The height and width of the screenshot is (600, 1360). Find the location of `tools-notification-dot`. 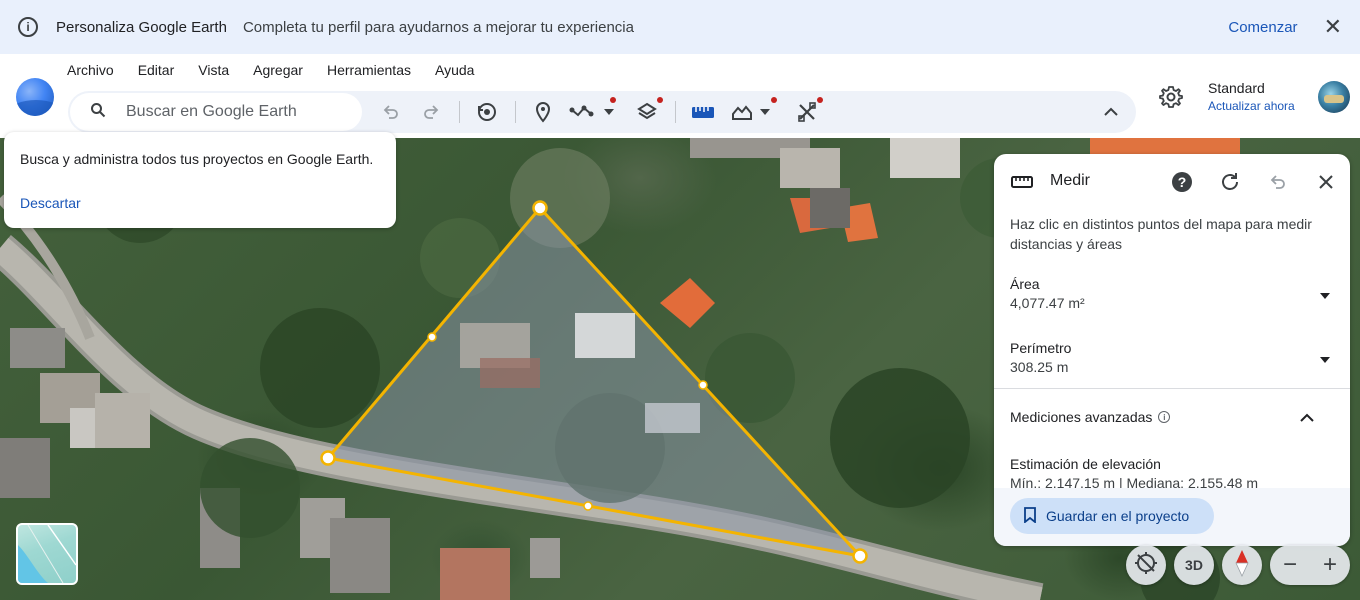

tools-notification-dot is located at coordinates (820, 100).